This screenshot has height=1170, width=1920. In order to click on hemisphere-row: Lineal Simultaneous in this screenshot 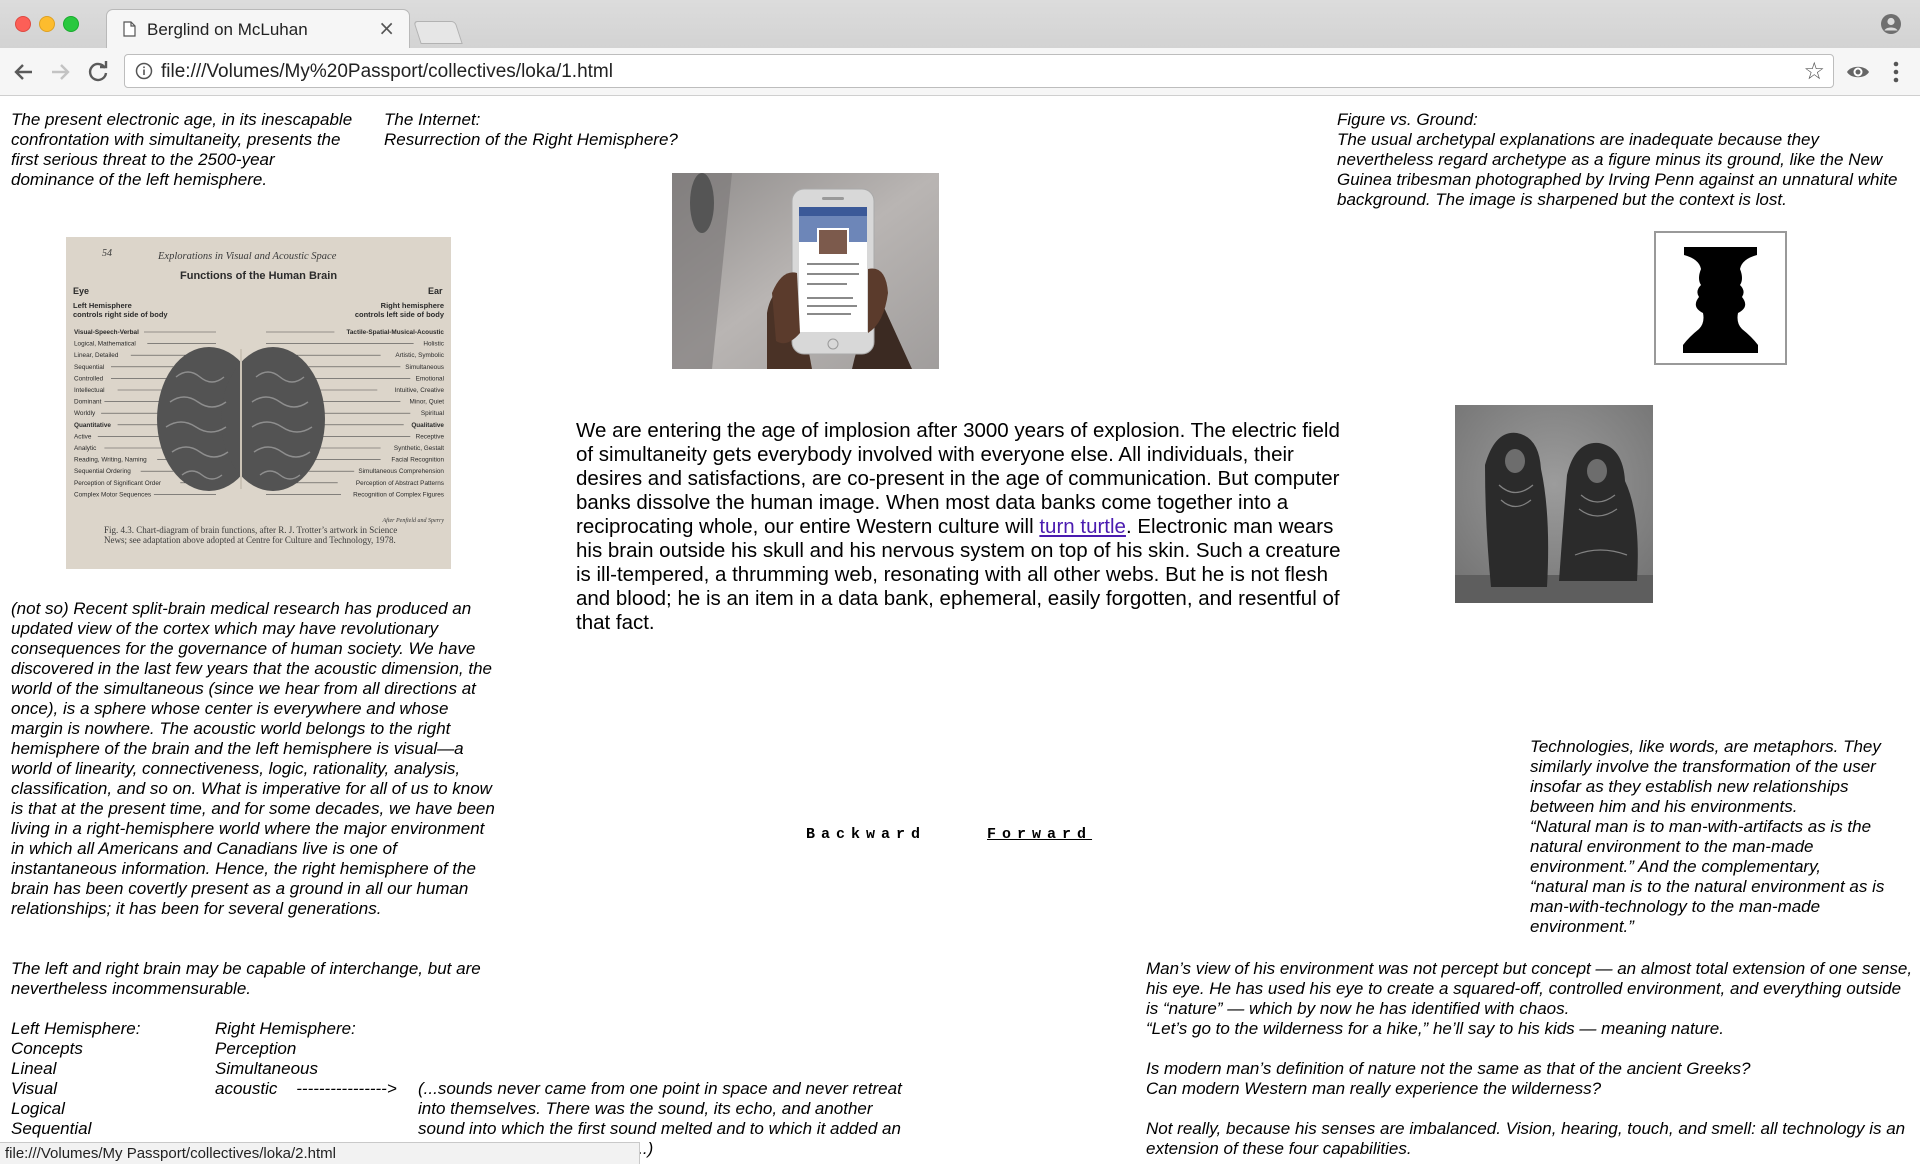, I will do `click(221, 1069)`.